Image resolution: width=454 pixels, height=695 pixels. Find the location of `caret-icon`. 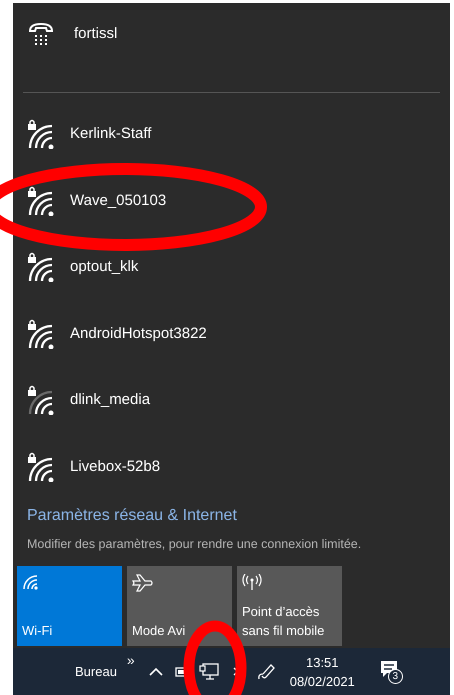

caret-icon is located at coordinates (155, 671).